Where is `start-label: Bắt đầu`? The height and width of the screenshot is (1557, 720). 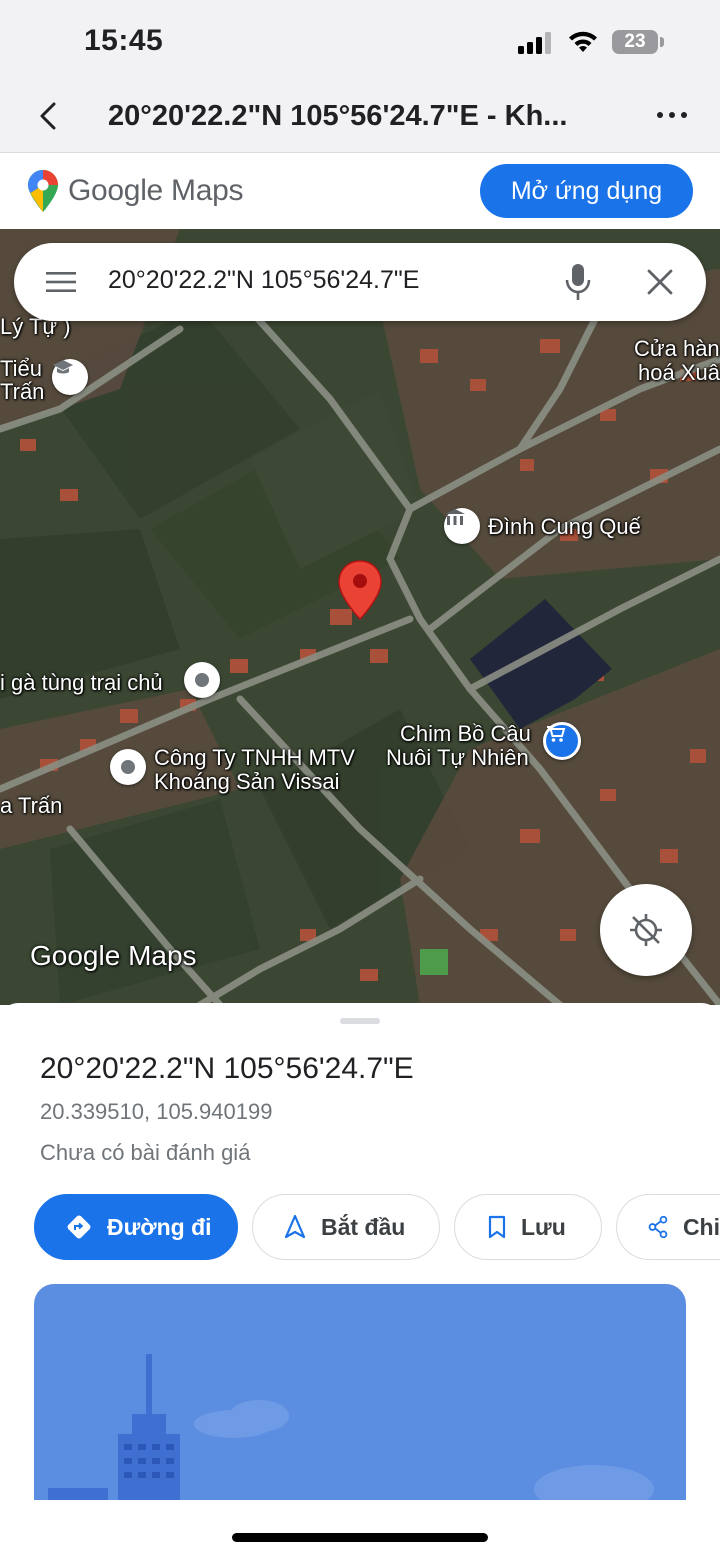 start-label: Bắt đầu is located at coordinates (363, 1226).